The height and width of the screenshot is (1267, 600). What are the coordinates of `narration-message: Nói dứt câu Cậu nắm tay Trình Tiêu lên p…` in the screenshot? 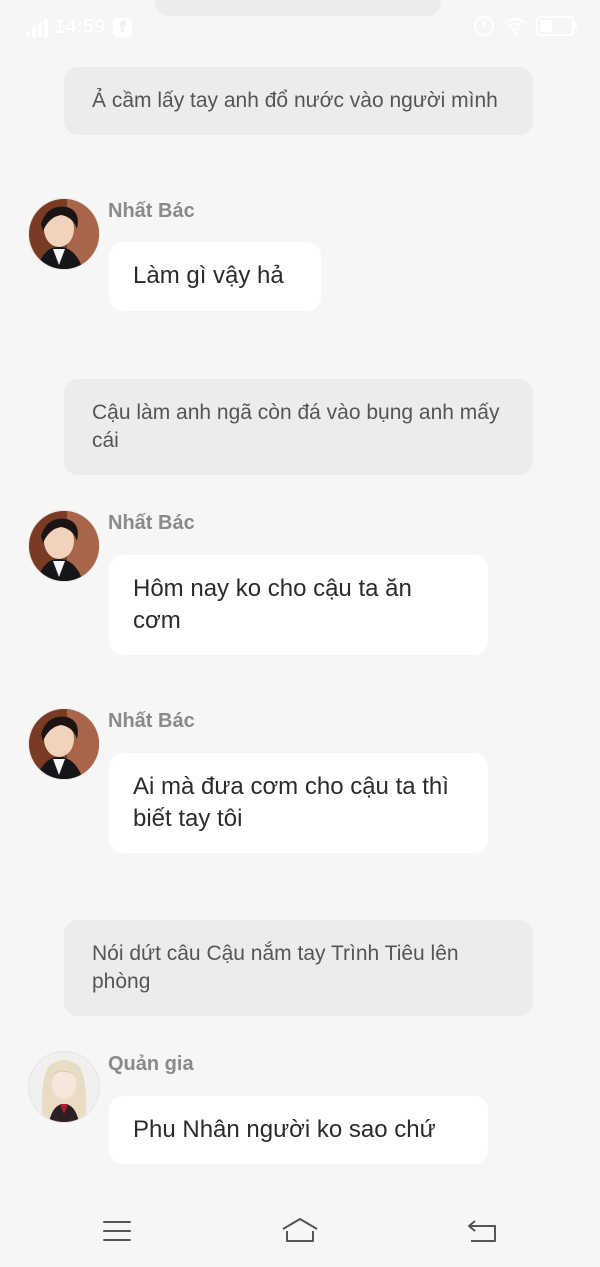 It's located at (298, 968).